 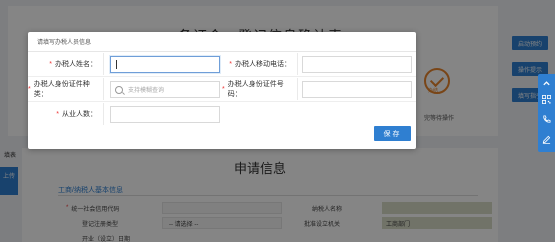 I want to click on text-cursor, so click(x=116, y=64).